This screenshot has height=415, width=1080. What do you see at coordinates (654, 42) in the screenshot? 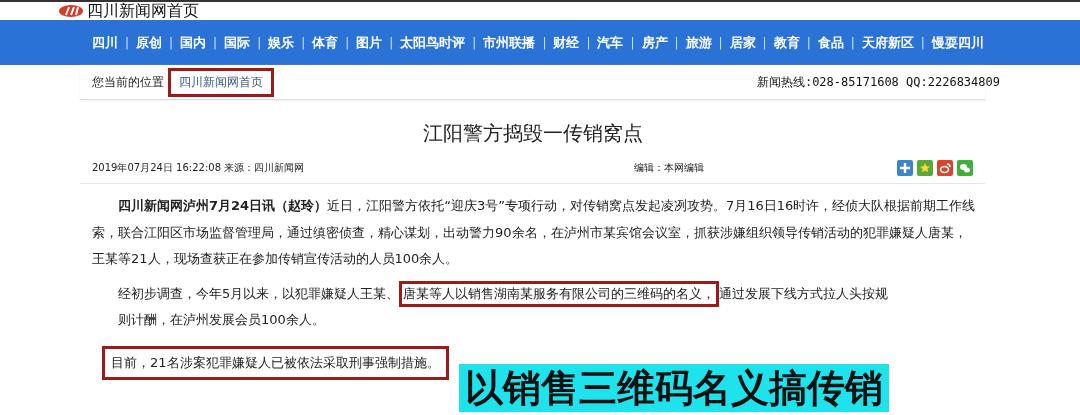
I see `nav-link: 房产` at bounding box center [654, 42].